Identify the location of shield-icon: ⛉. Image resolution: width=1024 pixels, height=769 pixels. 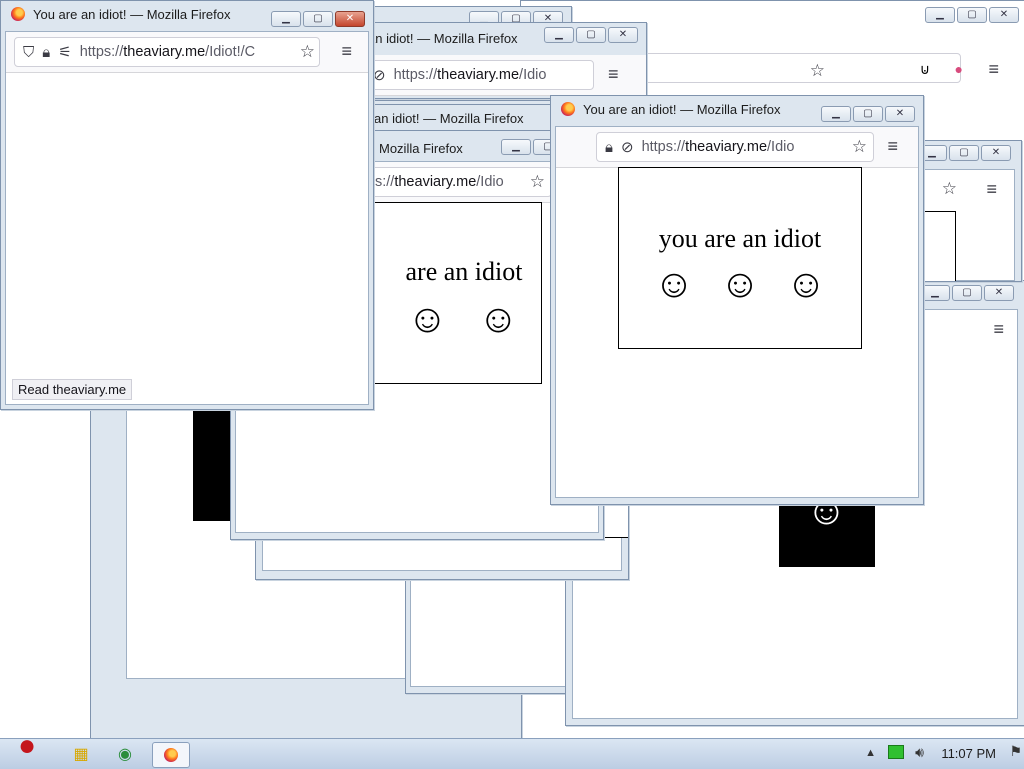
(28, 52).